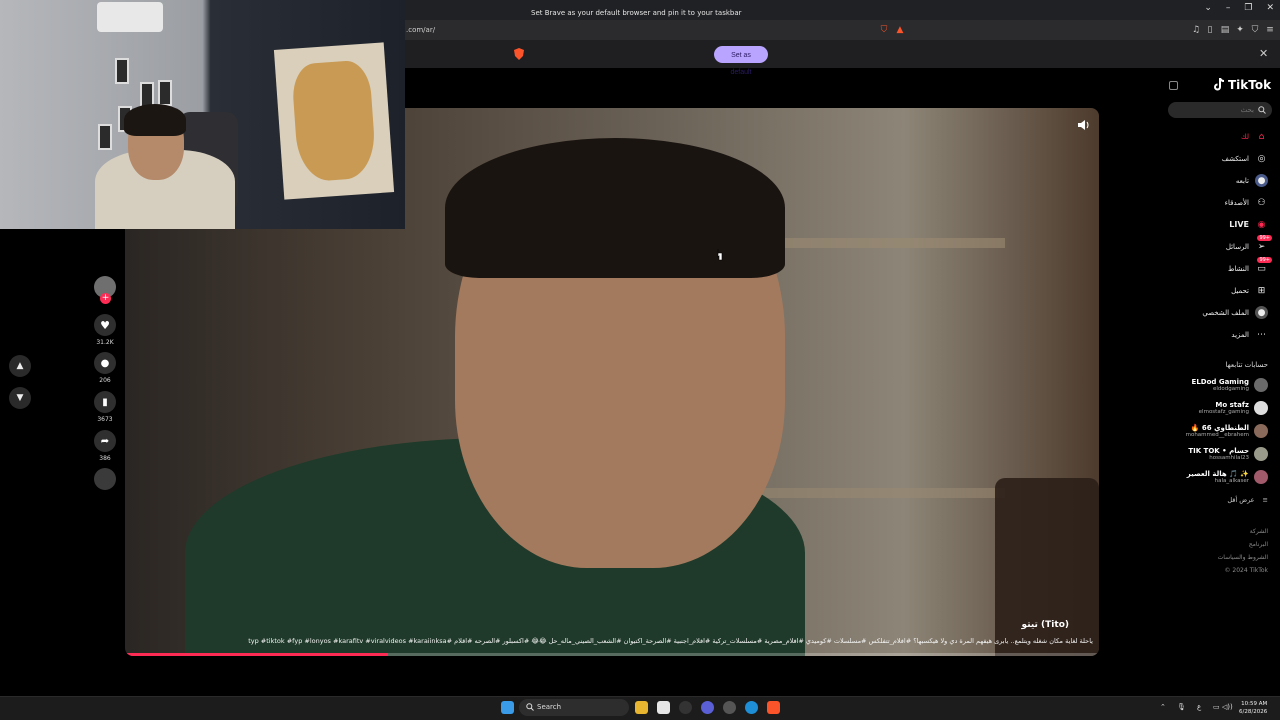 This screenshot has height=720, width=1280. What do you see at coordinates (1196, 30) in the screenshot?
I see `media-icon: ♫` at bounding box center [1196, 30].